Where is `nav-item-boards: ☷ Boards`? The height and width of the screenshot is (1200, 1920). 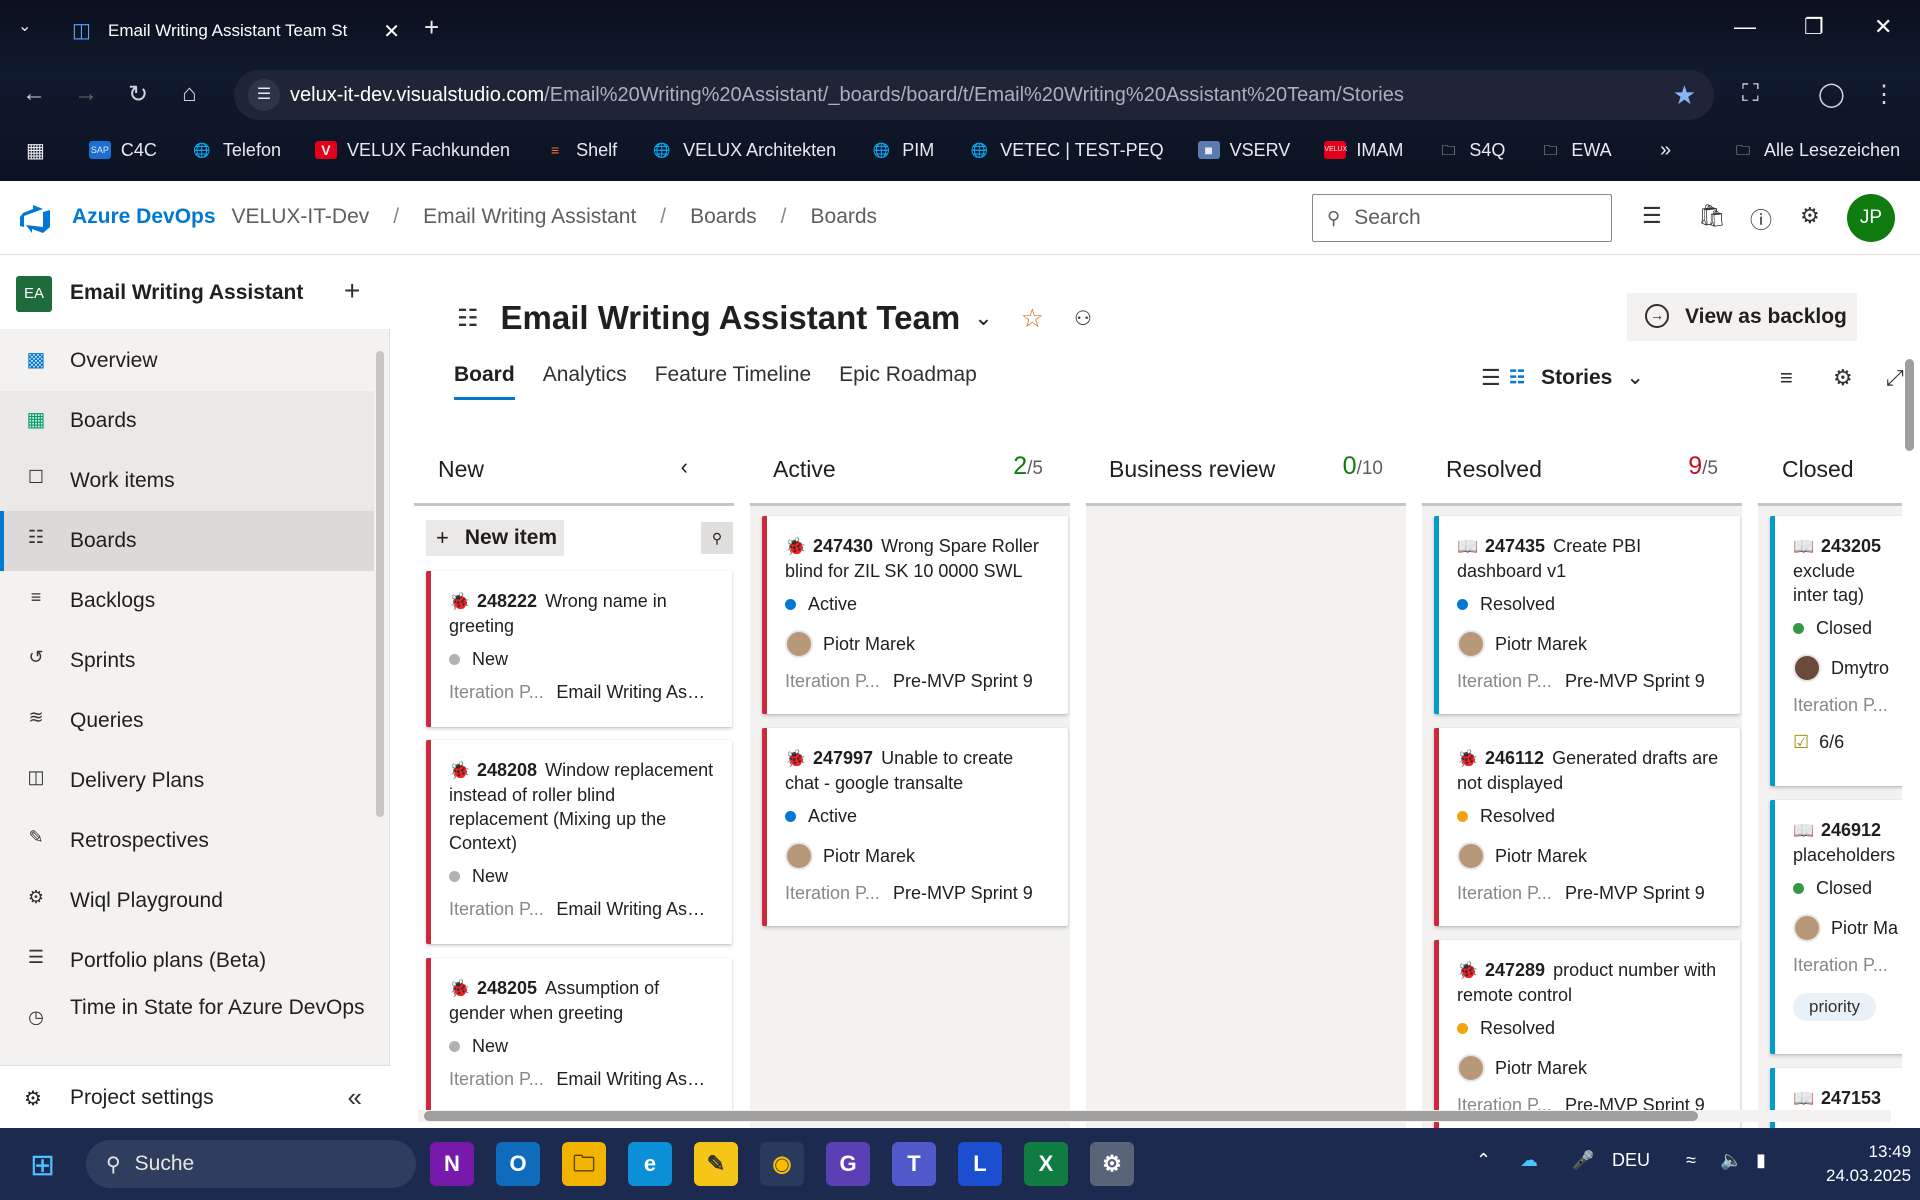 nav-item-boards: ☷ Boards is located at coordinates (187, 541).